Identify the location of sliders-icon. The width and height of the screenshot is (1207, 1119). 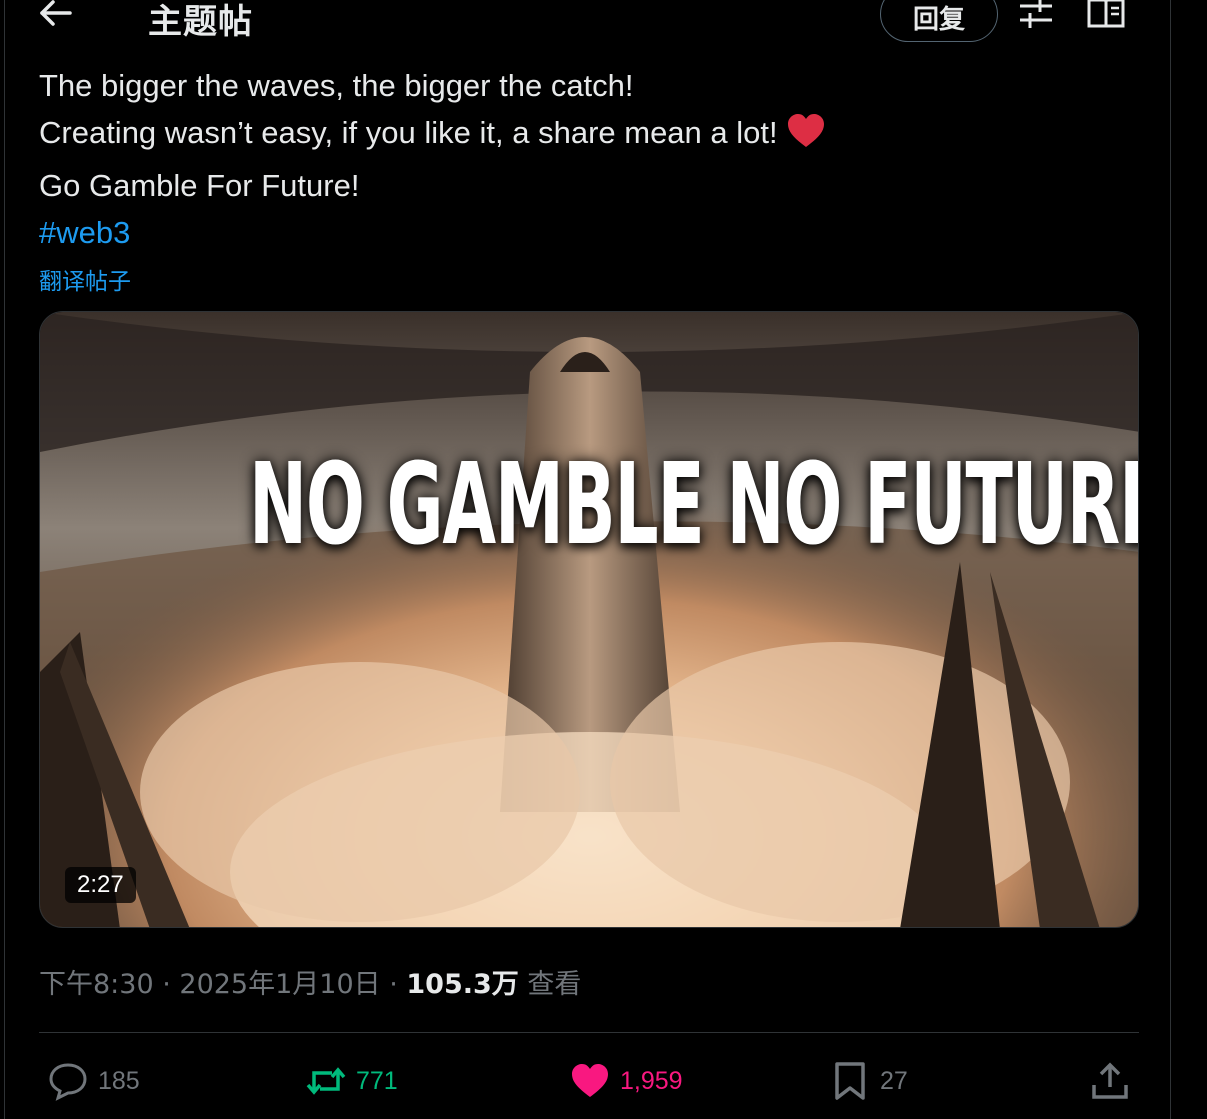
(1036, 14).